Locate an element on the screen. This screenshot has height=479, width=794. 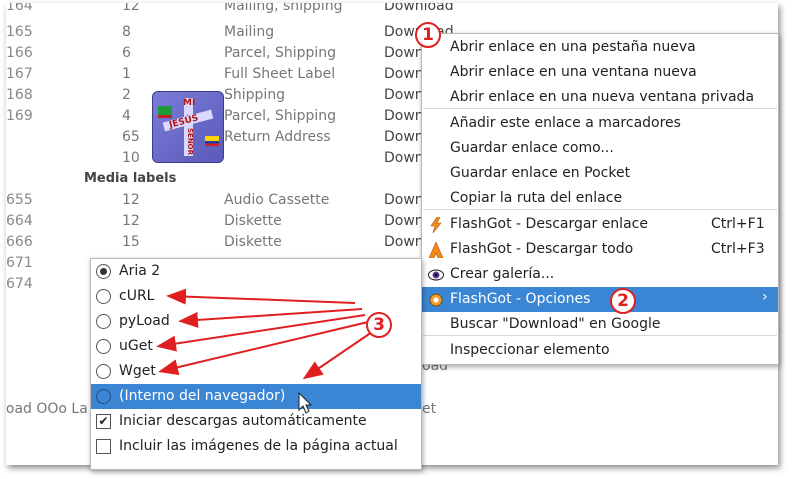
mouse-cursor-icon is located at coordinates (305, 402).